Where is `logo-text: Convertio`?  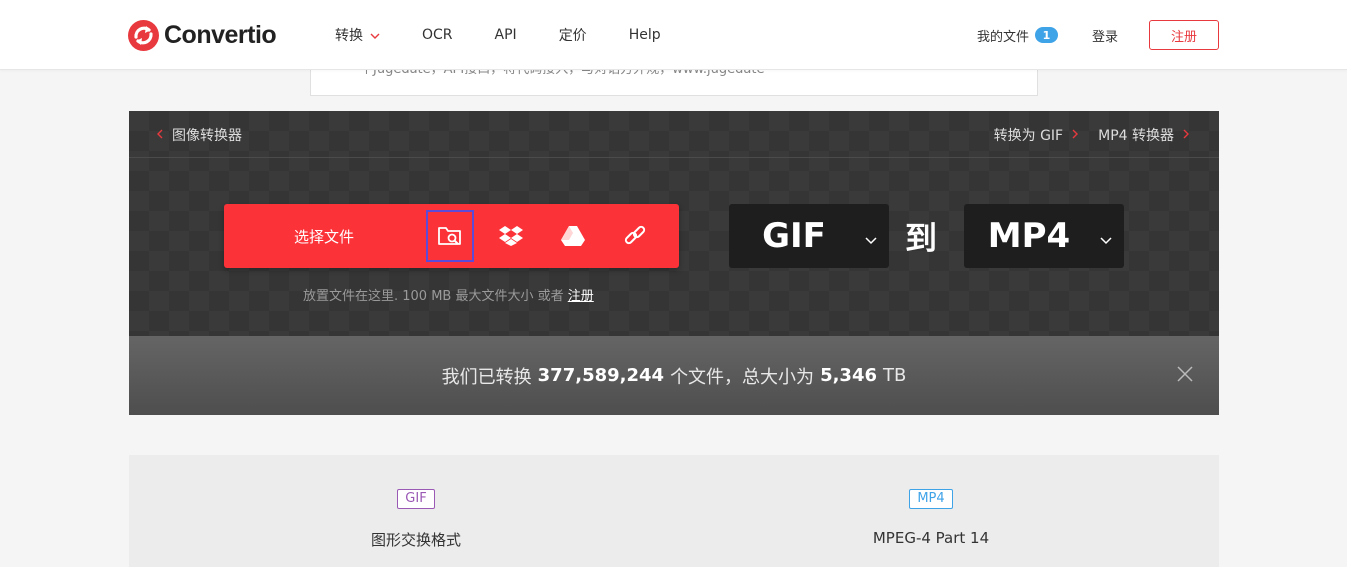
logo-text: Convertio is located at coordinates (220, 34).